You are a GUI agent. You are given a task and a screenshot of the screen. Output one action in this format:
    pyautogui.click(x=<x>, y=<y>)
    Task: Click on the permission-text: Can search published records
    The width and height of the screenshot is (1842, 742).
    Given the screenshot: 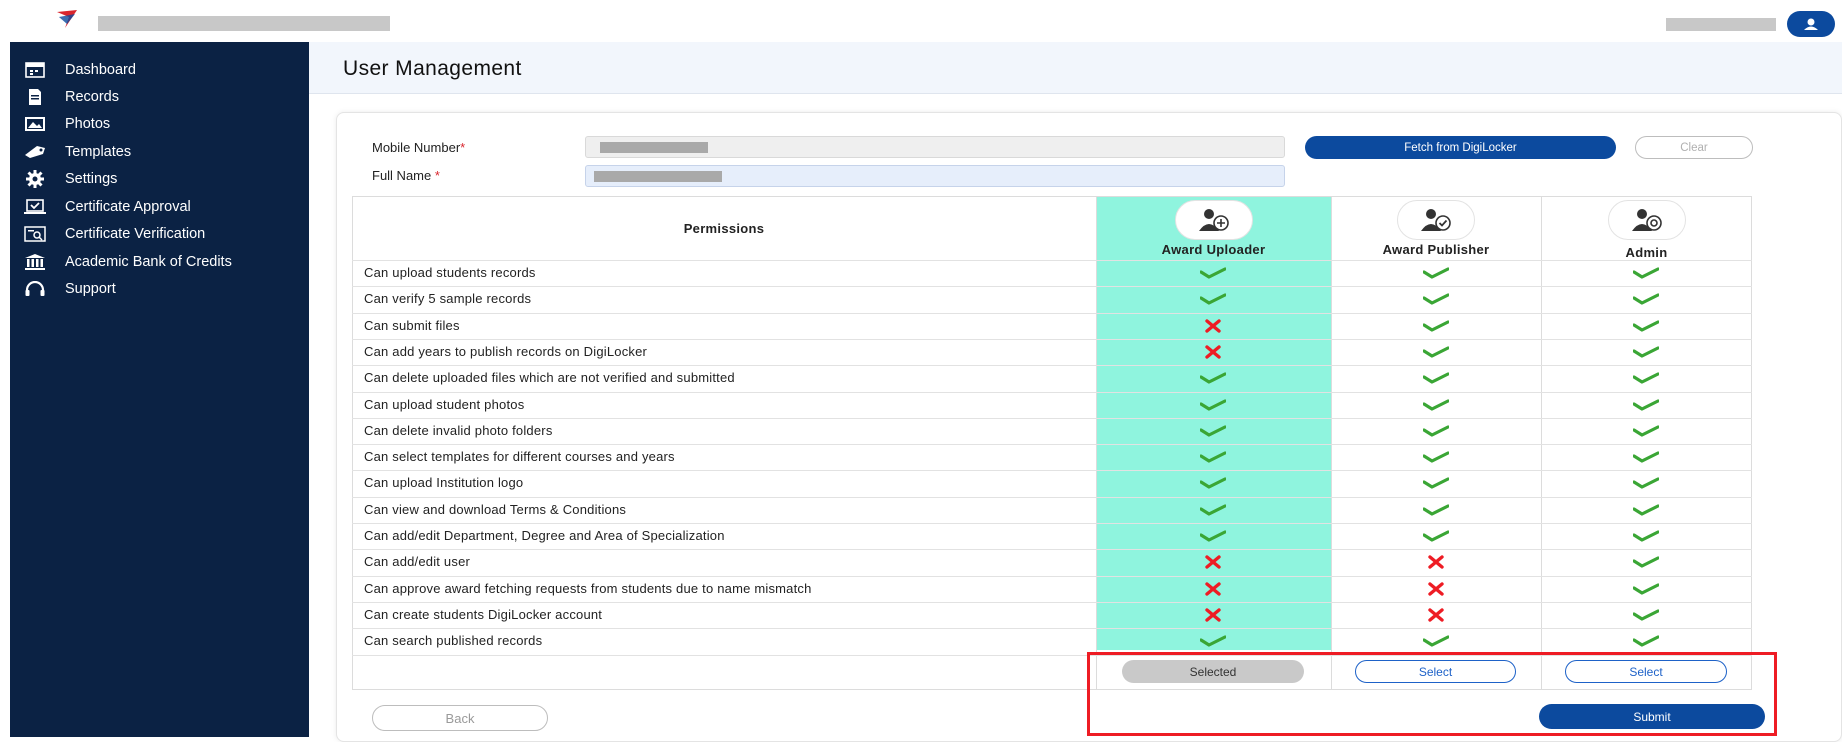 What is the action you would take?
    pyautogui.click(x=453, y=641)
    